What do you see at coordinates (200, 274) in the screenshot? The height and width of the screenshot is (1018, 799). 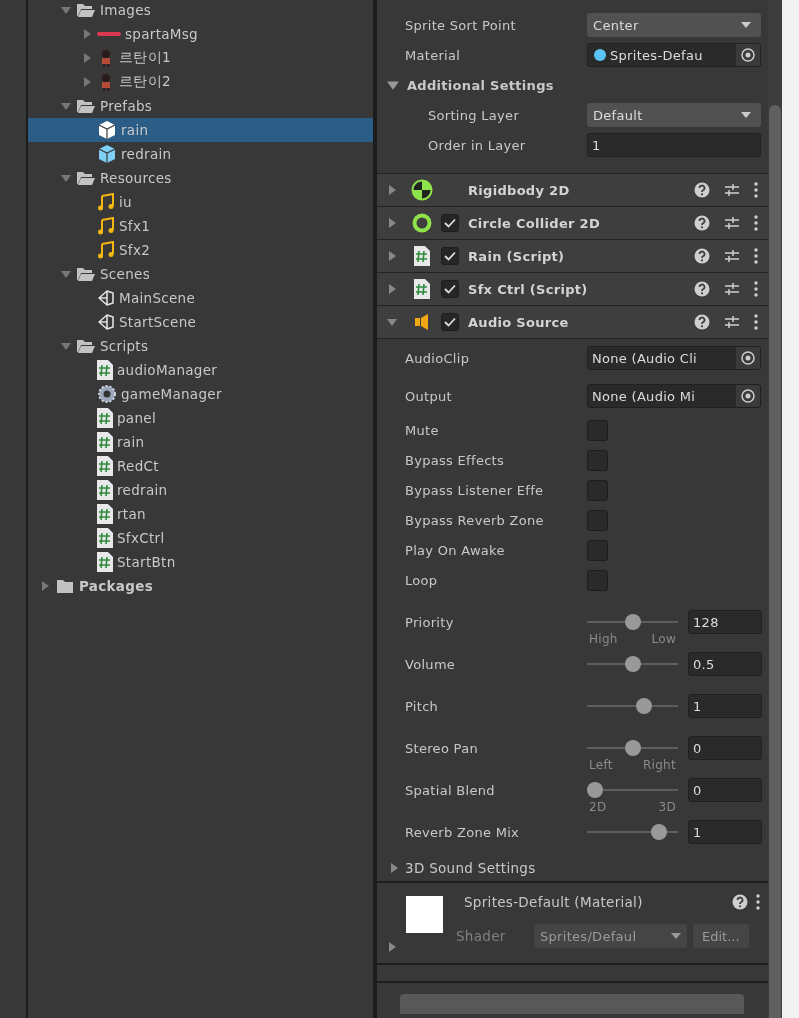 I see `tree-item: Scenes` at bounding box center [200, 274].